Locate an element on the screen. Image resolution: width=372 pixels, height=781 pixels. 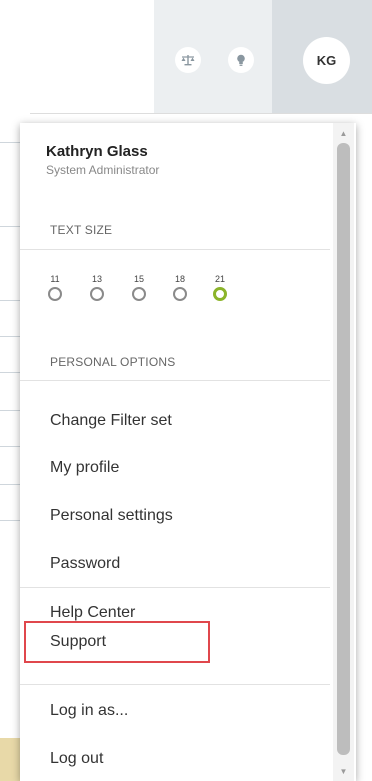
menu-item-personal-settings: Personal settings is located at coordinates (175, 516).